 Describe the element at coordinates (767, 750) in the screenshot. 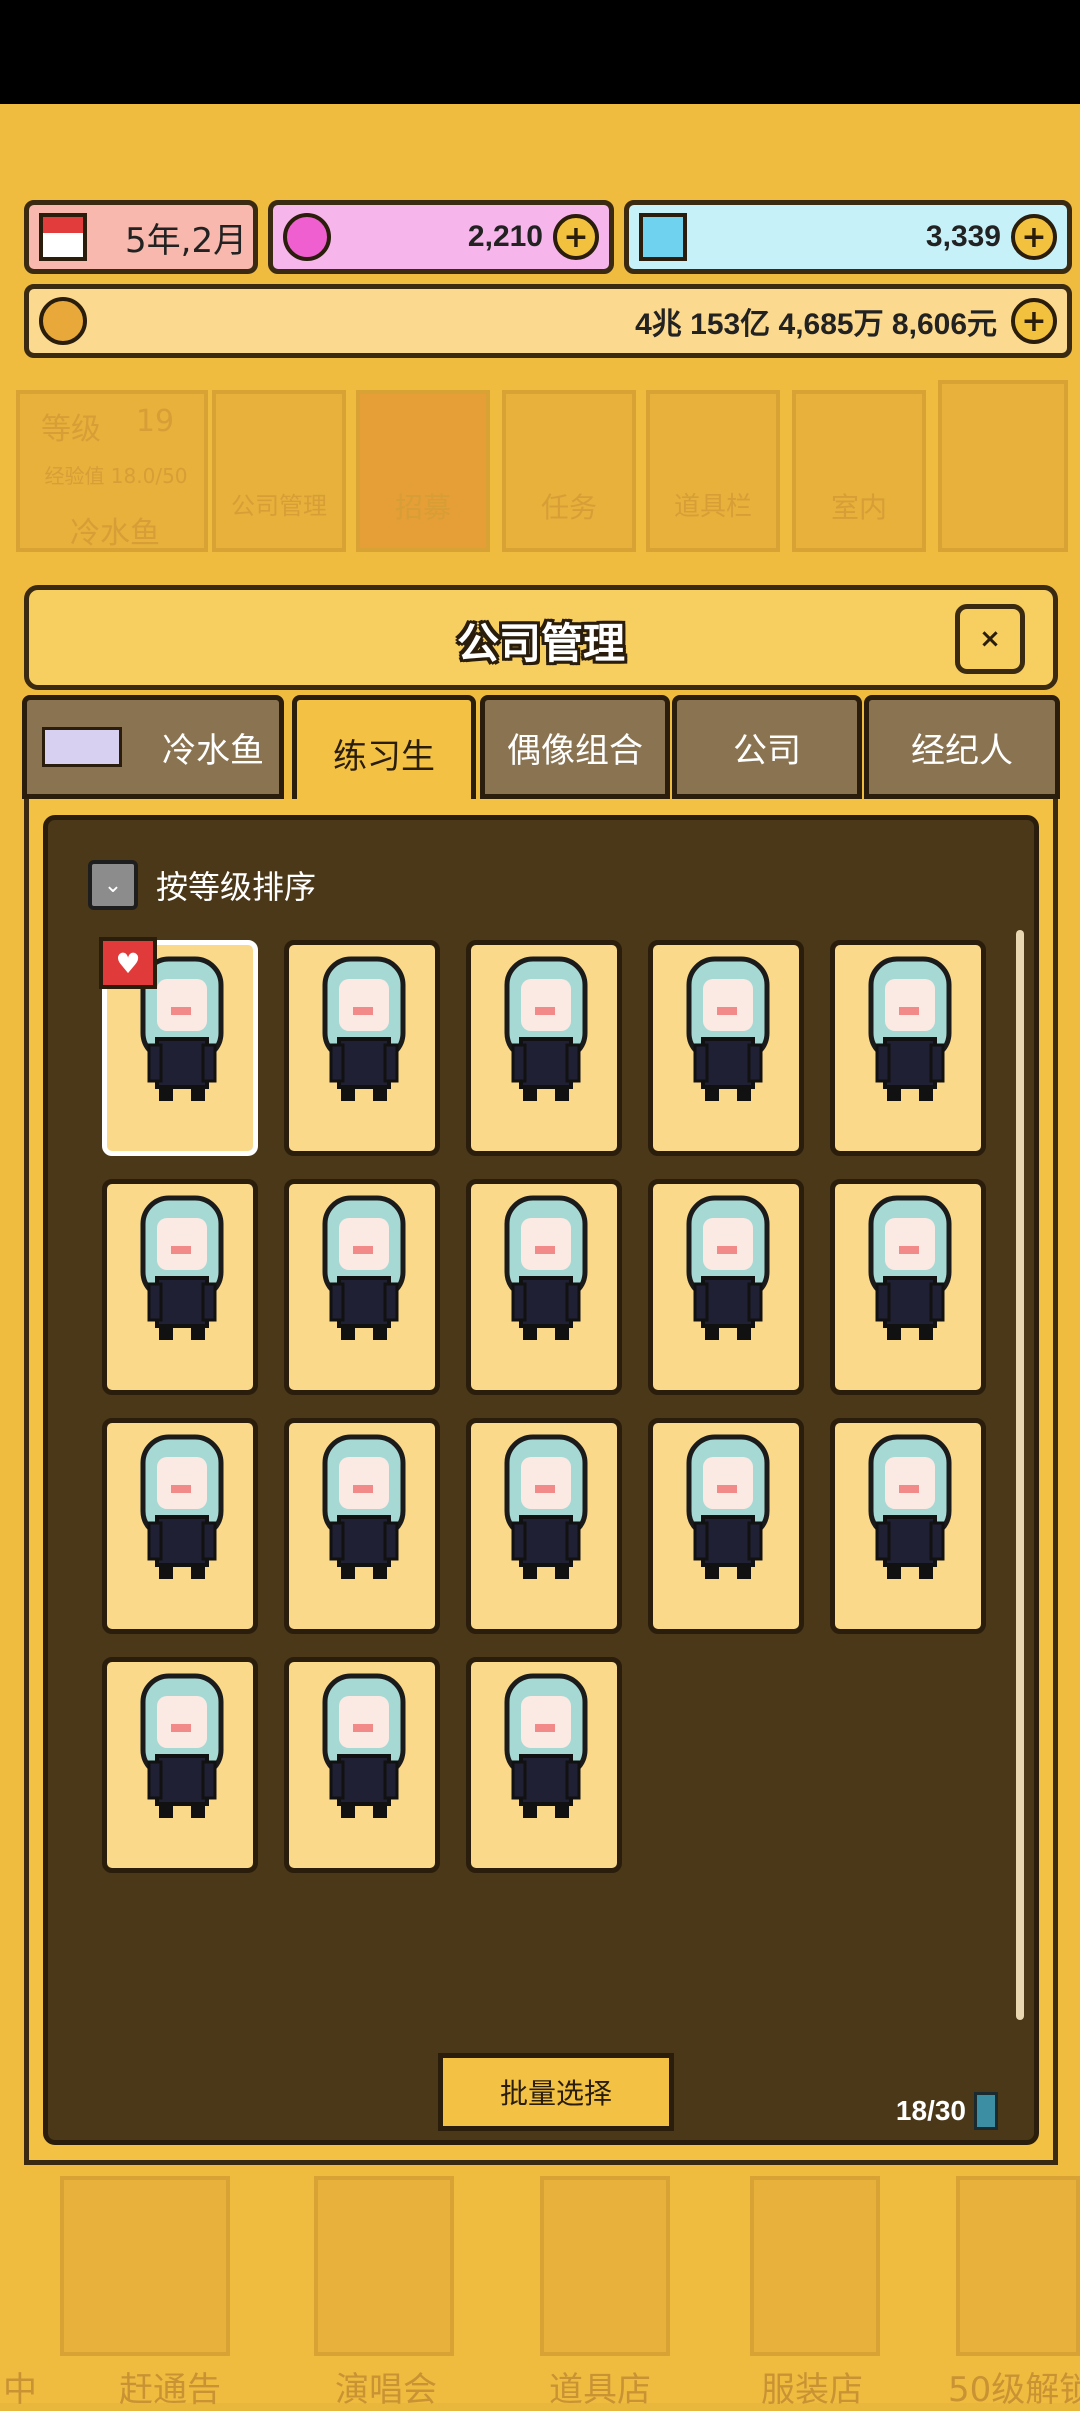

I see `tab-company-label: 公司` at that location.